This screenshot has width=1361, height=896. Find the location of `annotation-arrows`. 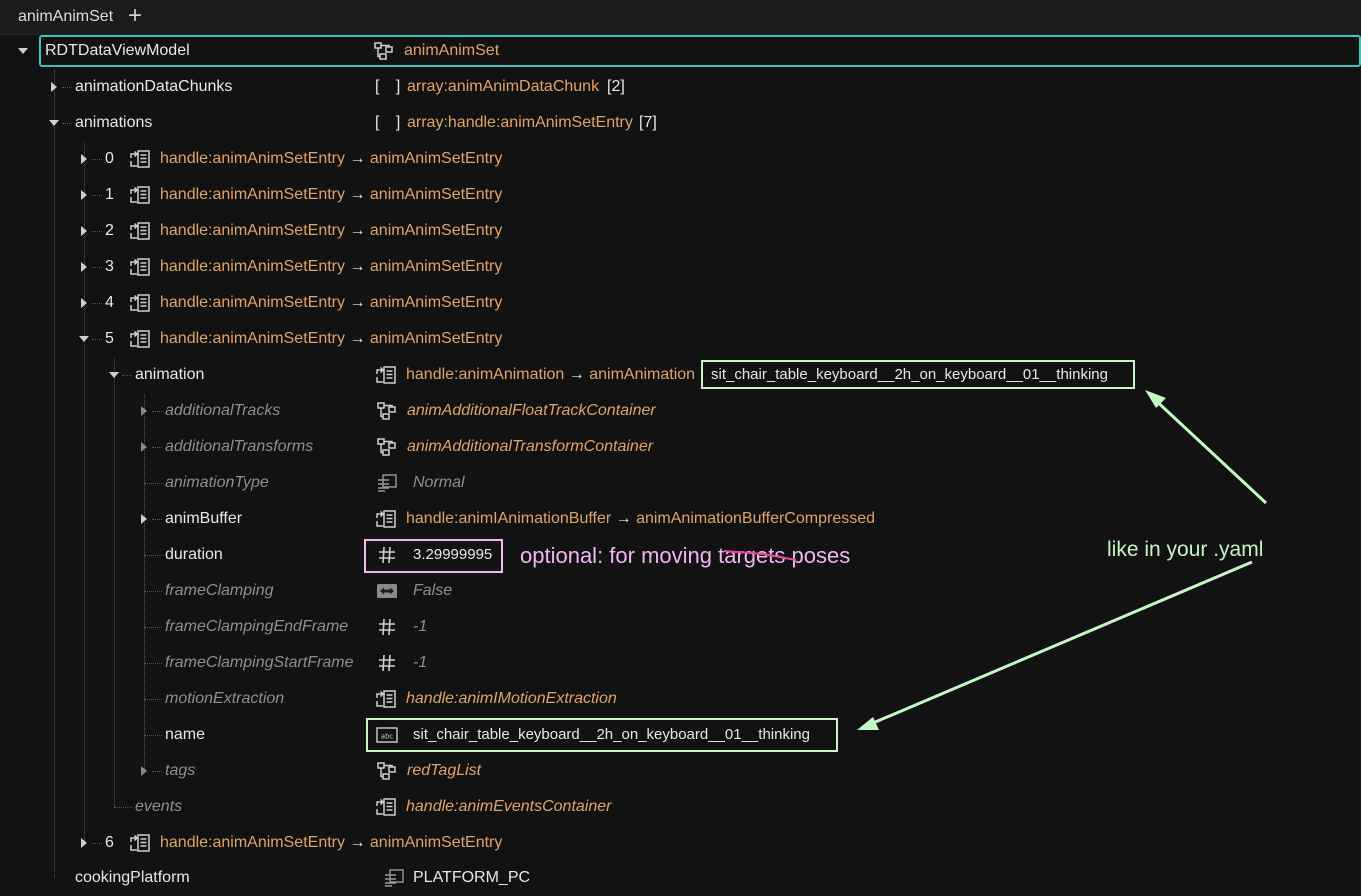

annotation-arrows is located at coordinates (1062, 560).